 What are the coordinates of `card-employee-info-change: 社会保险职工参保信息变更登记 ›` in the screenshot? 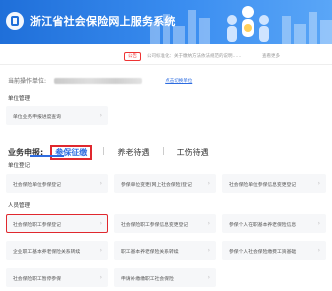 It's located at (165, 223).